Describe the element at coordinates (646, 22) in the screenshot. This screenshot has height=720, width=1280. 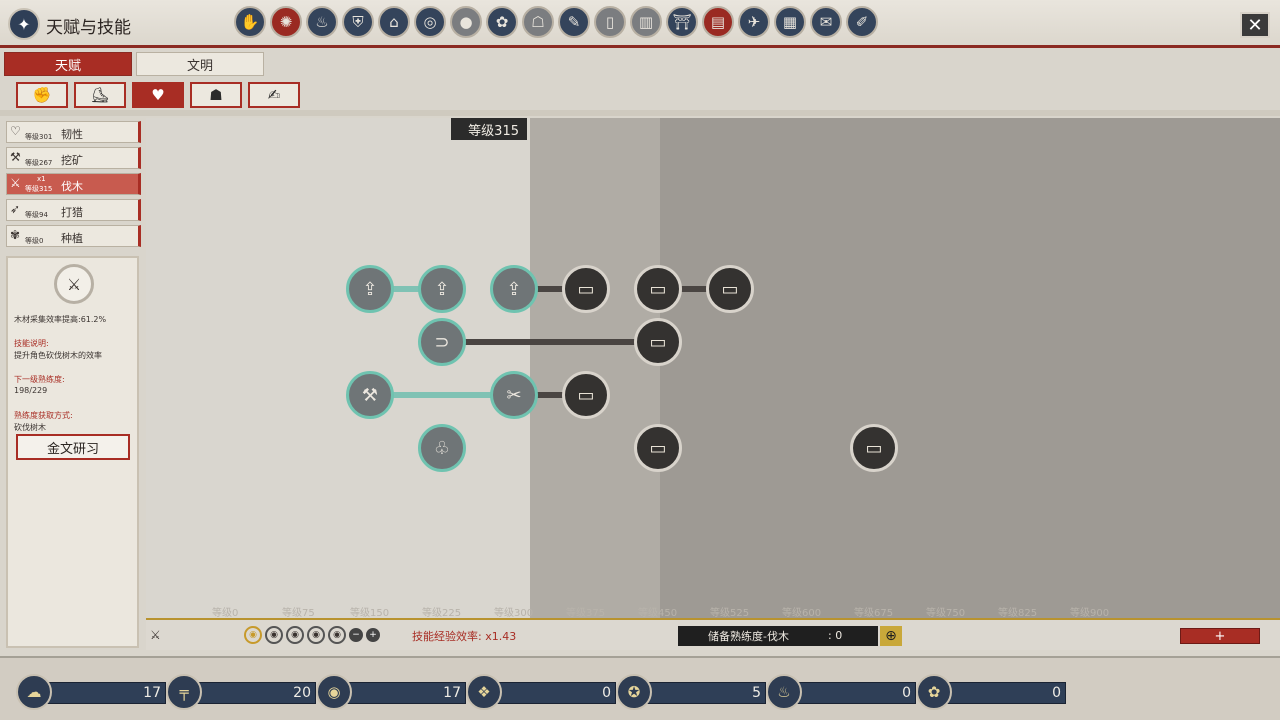
I see `nav-building-icon: ▥` at that location.